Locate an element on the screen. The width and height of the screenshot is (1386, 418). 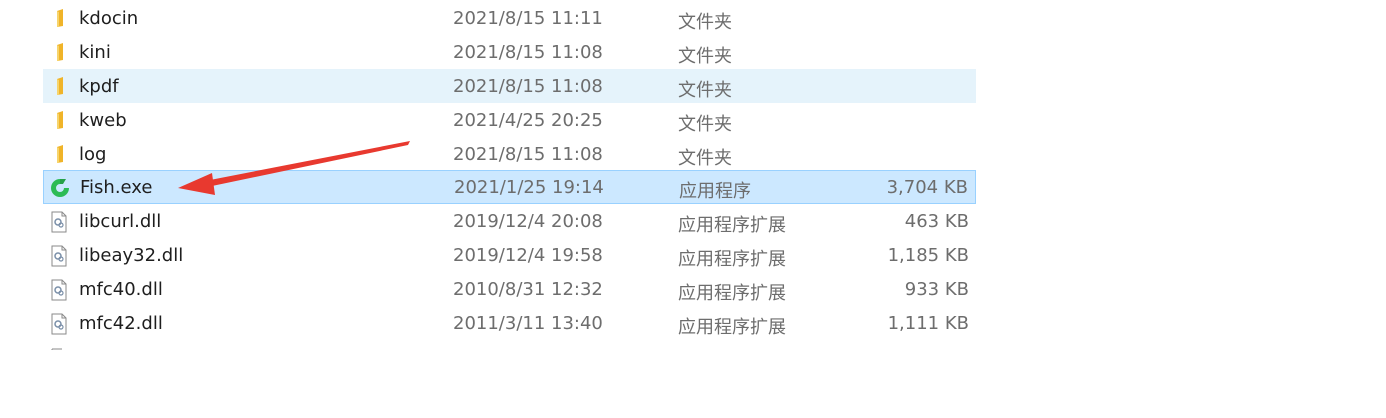
file-name: kpdf is located at coordinates (99, 86).